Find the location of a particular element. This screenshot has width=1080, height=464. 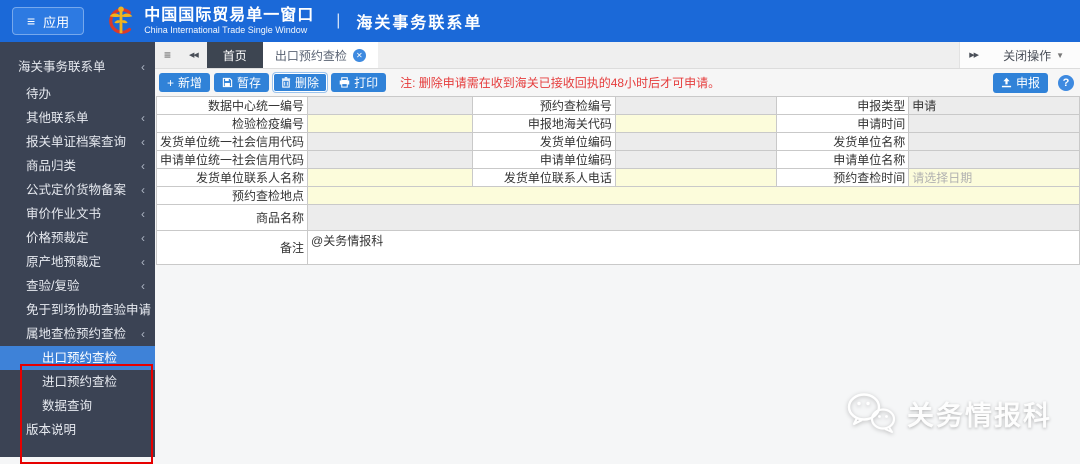

close-operations-dropdown: 关闭操作 ▼ is located at coordinates (1033, 55).